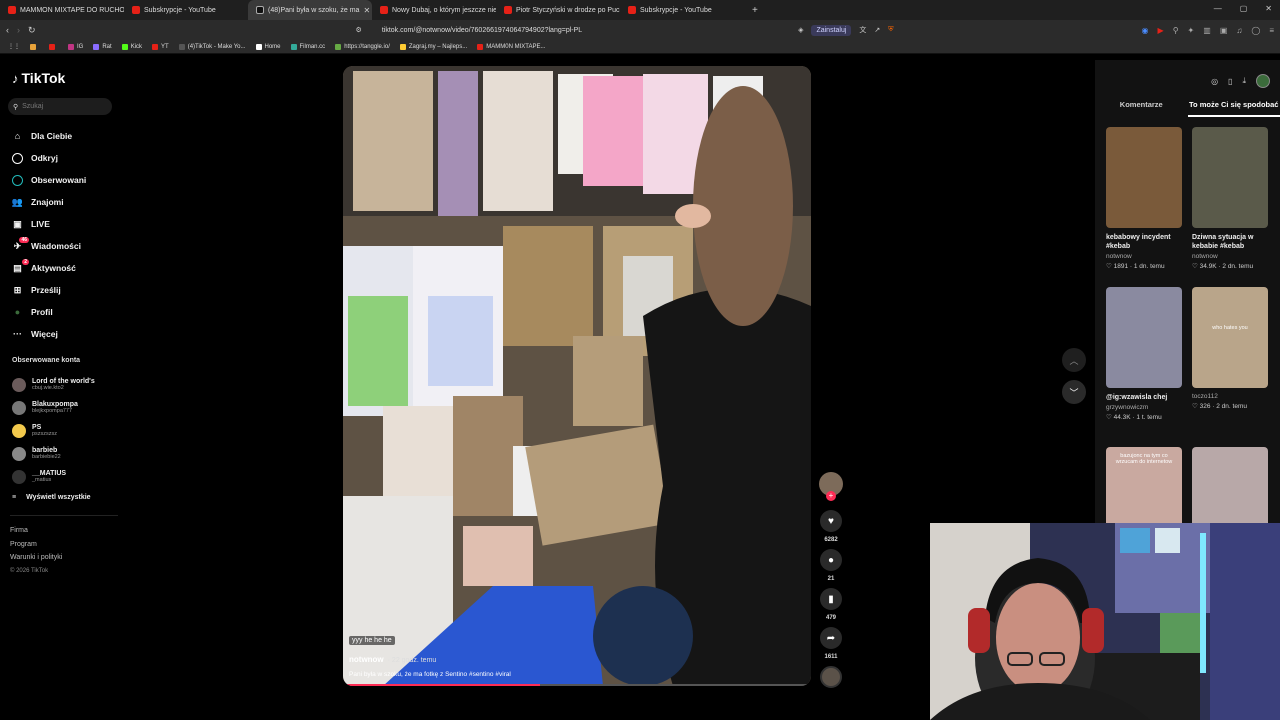 The width and height of the screenshot is (1280, 720). What do you see at coordinates (755, 10) in the screenshot?
I see `new-tab-button: +` at bounding box center [755, 10].